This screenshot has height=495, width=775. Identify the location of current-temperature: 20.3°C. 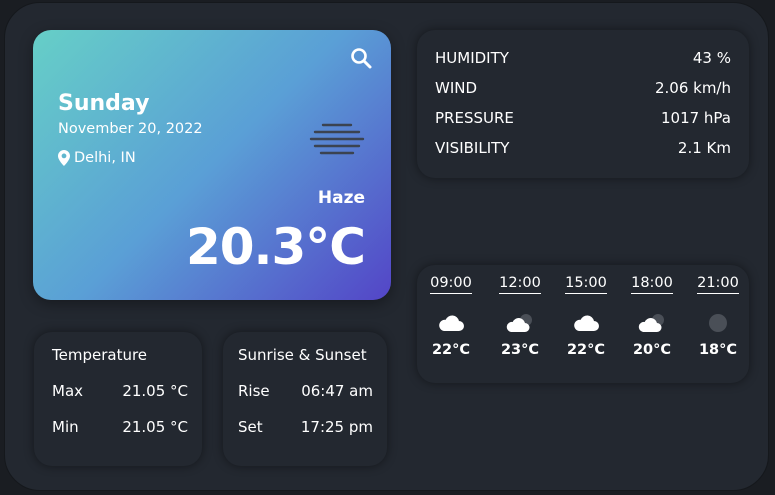
(275, 247).